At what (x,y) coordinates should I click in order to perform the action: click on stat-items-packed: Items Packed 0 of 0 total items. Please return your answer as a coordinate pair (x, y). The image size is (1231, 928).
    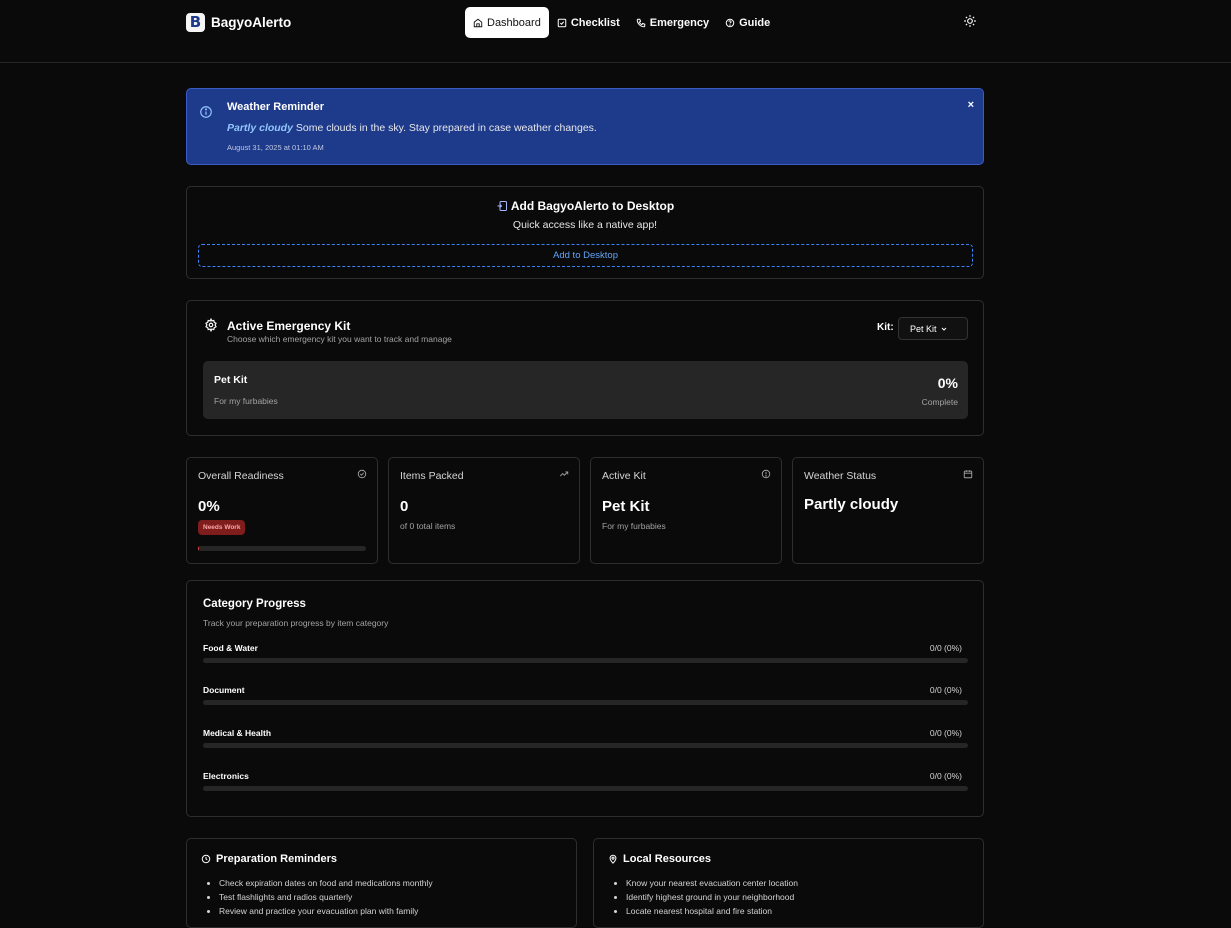
    Looking at the image, I should click on (484, 510).